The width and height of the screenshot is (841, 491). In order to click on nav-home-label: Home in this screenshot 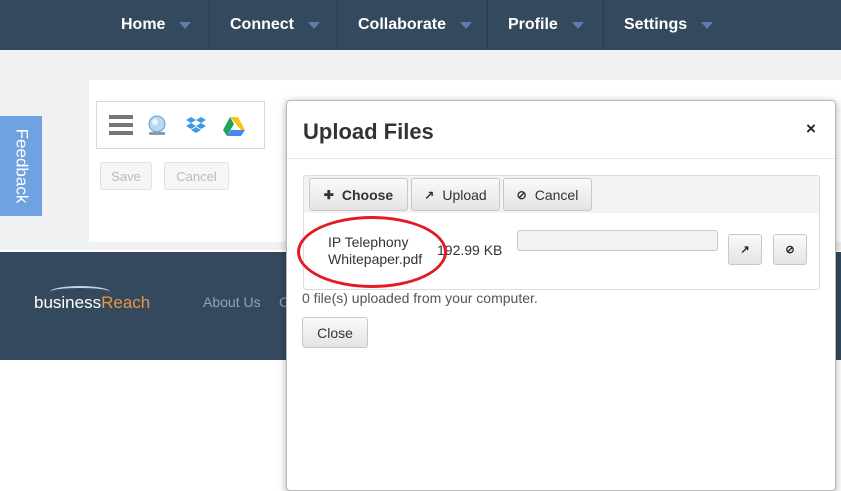, I will do `click(143, 24)`.